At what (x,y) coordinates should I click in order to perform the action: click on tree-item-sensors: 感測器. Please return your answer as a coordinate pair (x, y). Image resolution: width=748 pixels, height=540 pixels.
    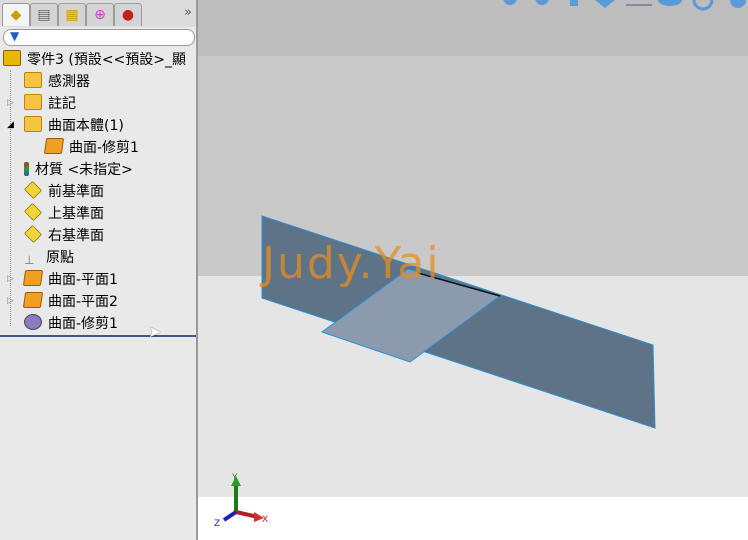
    Looking at the image, I should click on (57, 82).